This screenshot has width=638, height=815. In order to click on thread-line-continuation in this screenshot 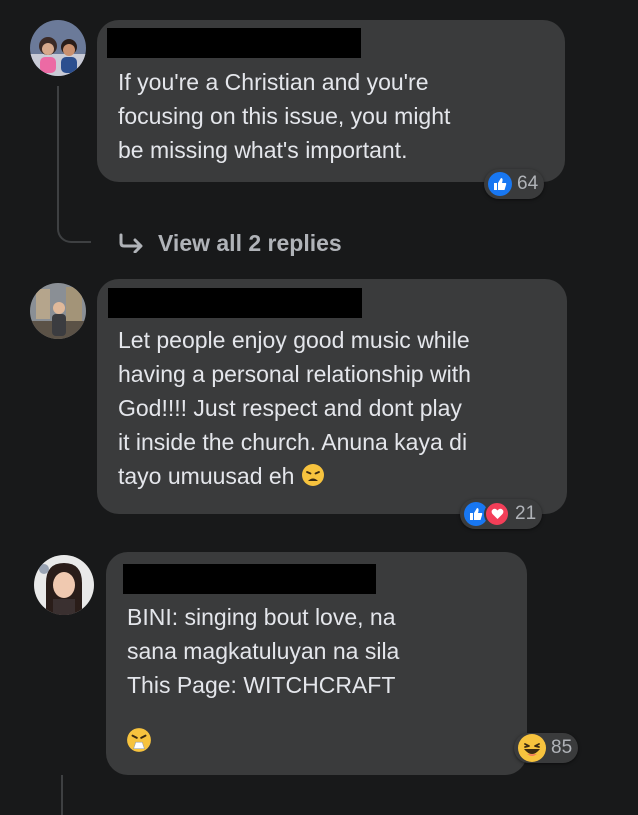, I will do `click(62, 795)`.